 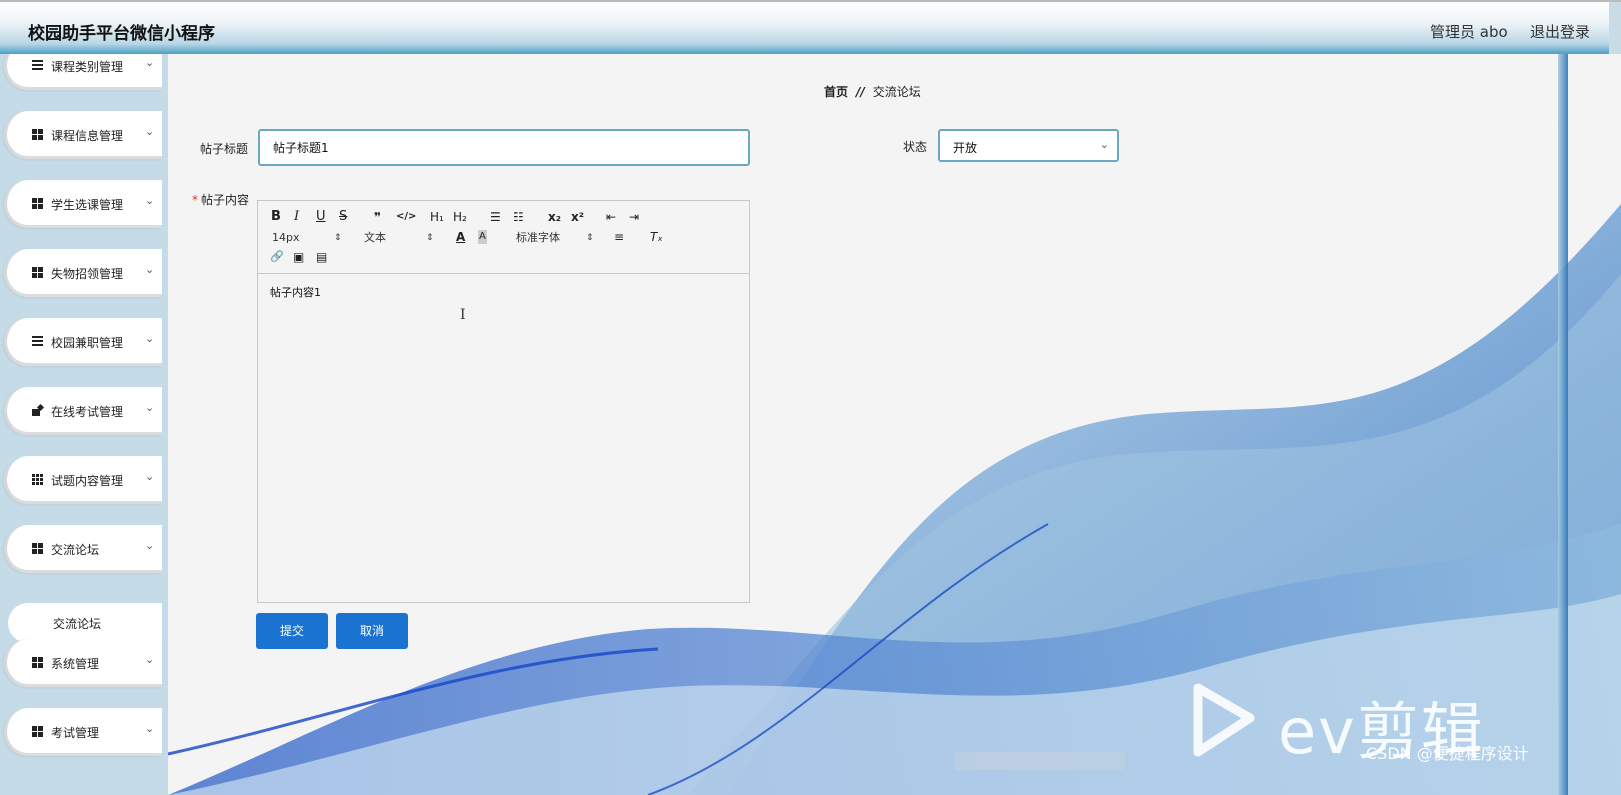 I want to click on blockquote-button: ❞, so click(x=377, y=217).